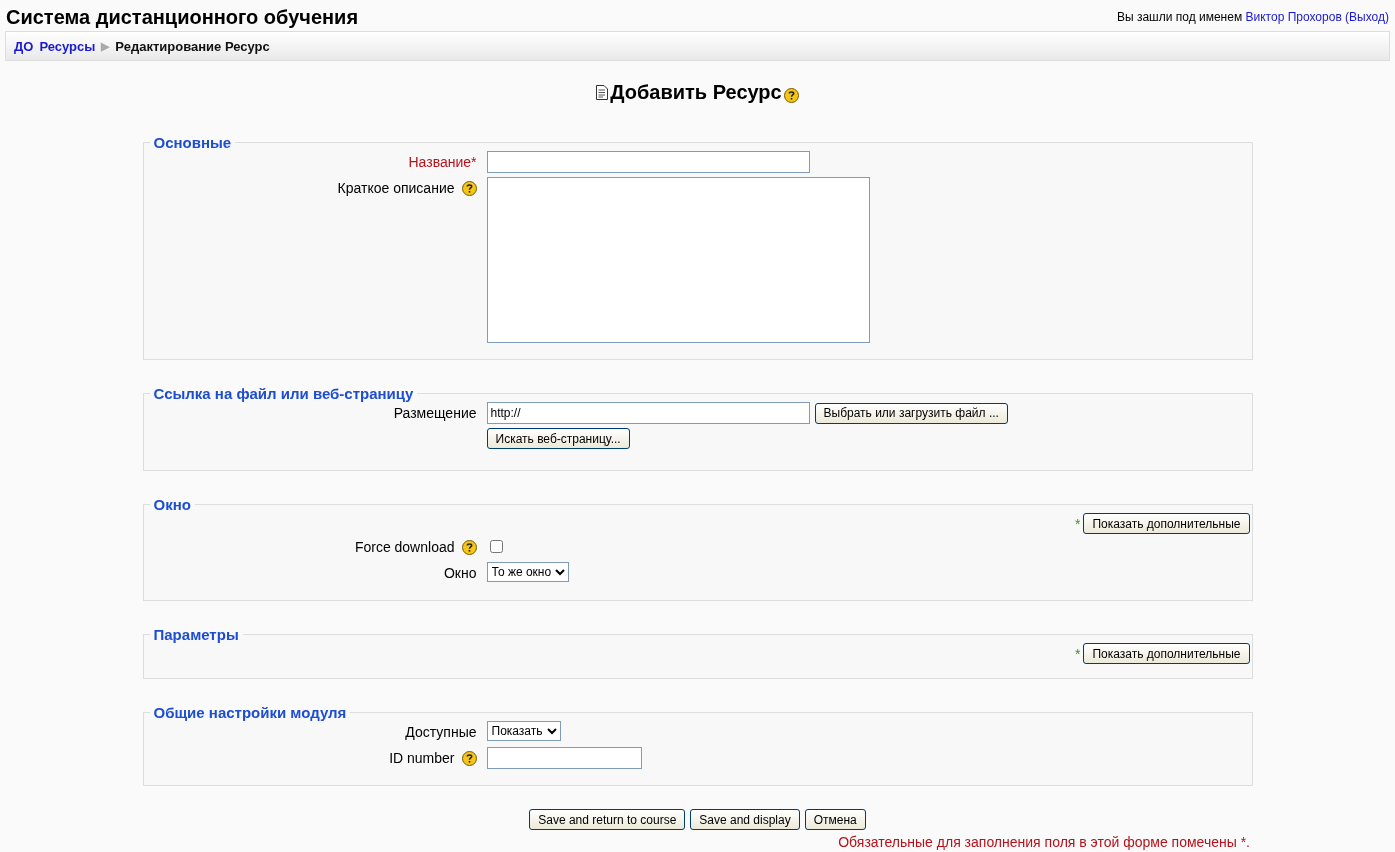 Image resolution: width=1395 pixels, height=852 pixels. I want to click on login-info: Вы зашли под именем Виктор Прохоров (Выход), so click(1252, 16).